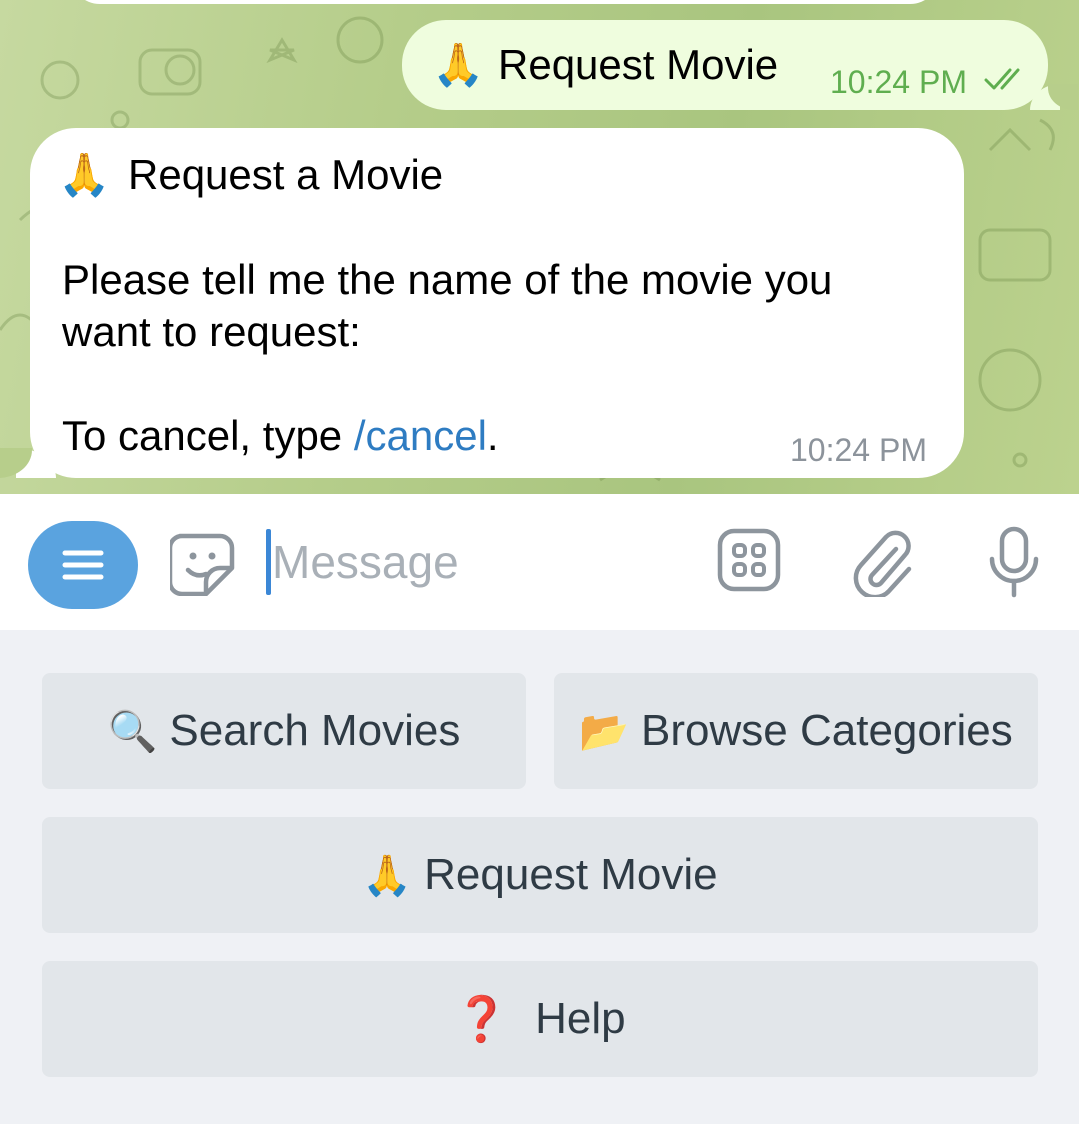  Describe the element at coordinates (203, 564) in the screenshot. I see `sticker-icon` at that location.